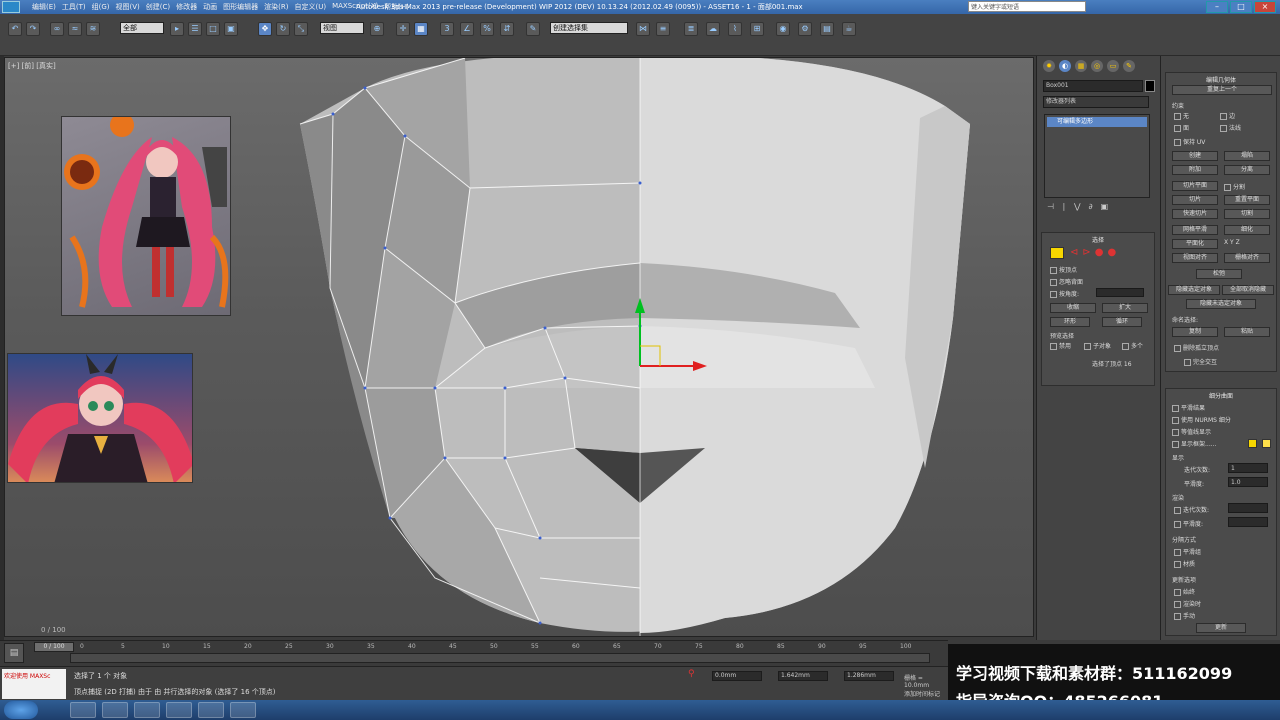 This screenshot has height=720, width=1280. Describe the element at coordinates (643, 29) in the screenshot. I see `mirror-icon: ⋈` at that location.